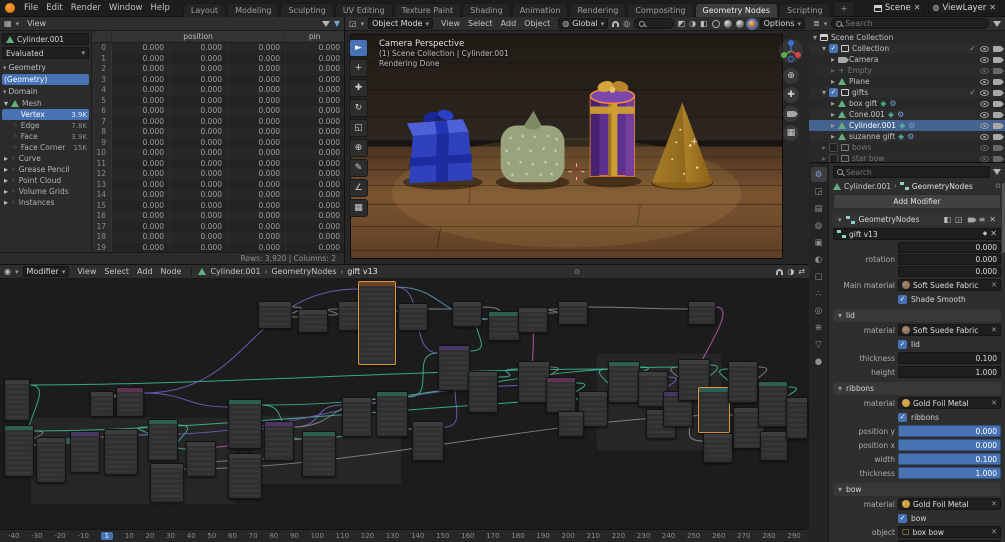  Describe the element at coordinates (819, 259) in the screenshot. I see `world-tab: ◐` at that location.